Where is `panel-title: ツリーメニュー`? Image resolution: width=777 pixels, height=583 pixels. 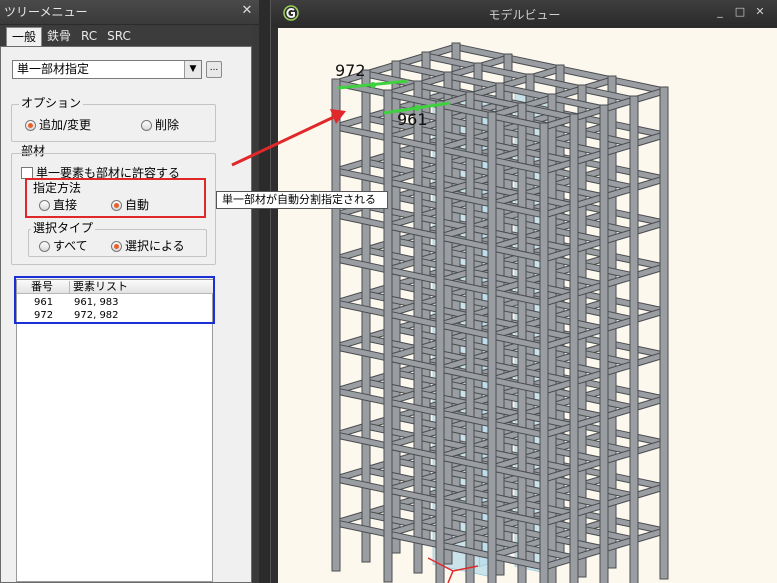 panel-title: ツリーメニュー is located at coordinates (46, 12).